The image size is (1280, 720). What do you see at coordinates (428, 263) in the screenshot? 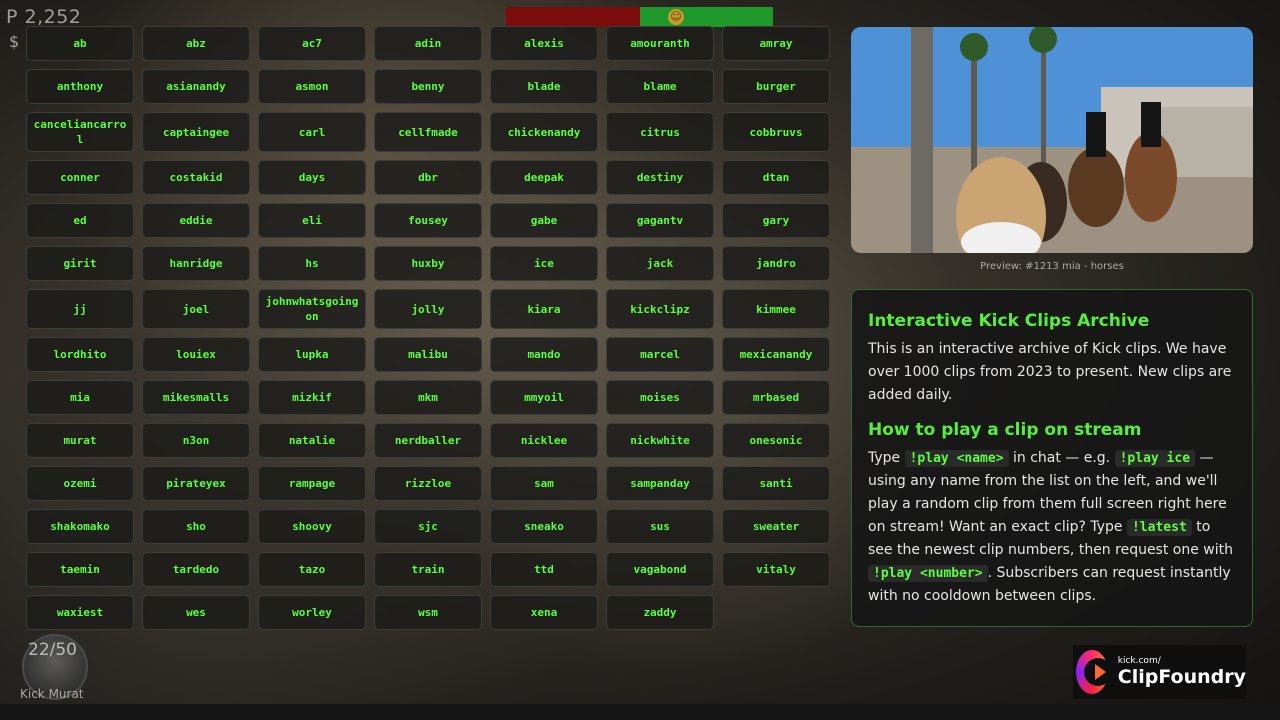
I see `clip-name-button: huxby` at bounding box center [428, 263].